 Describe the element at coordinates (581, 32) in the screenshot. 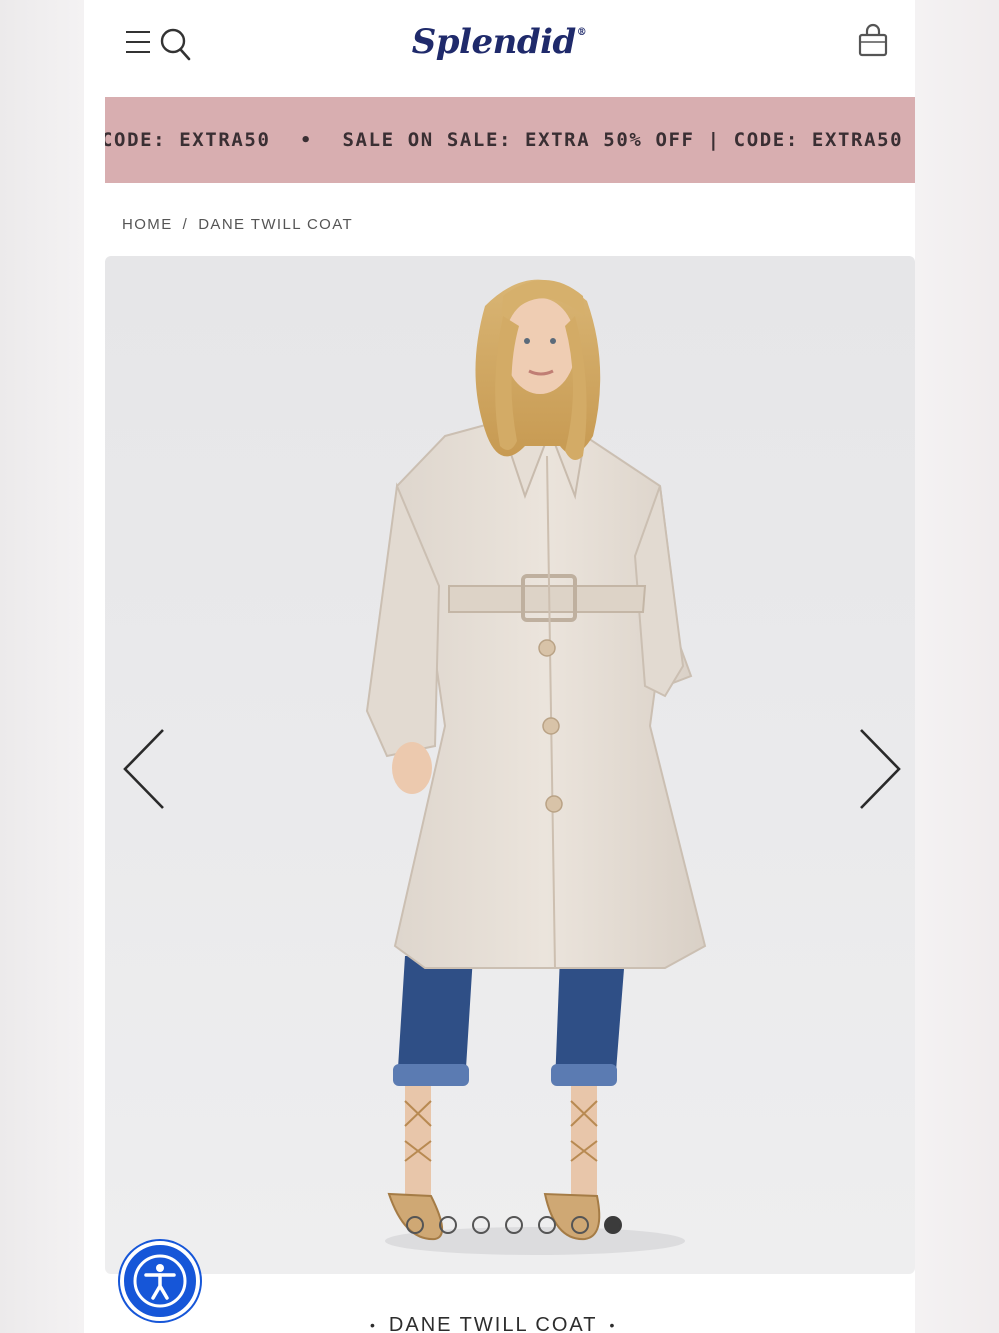

I see `logo-registered-mark: ®` at that location.